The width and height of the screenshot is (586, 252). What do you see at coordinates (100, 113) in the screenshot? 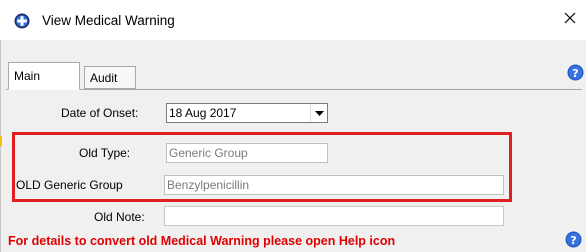
I see `date-of-onset-label: Date of Onset:` at bounding box center [100, 113].